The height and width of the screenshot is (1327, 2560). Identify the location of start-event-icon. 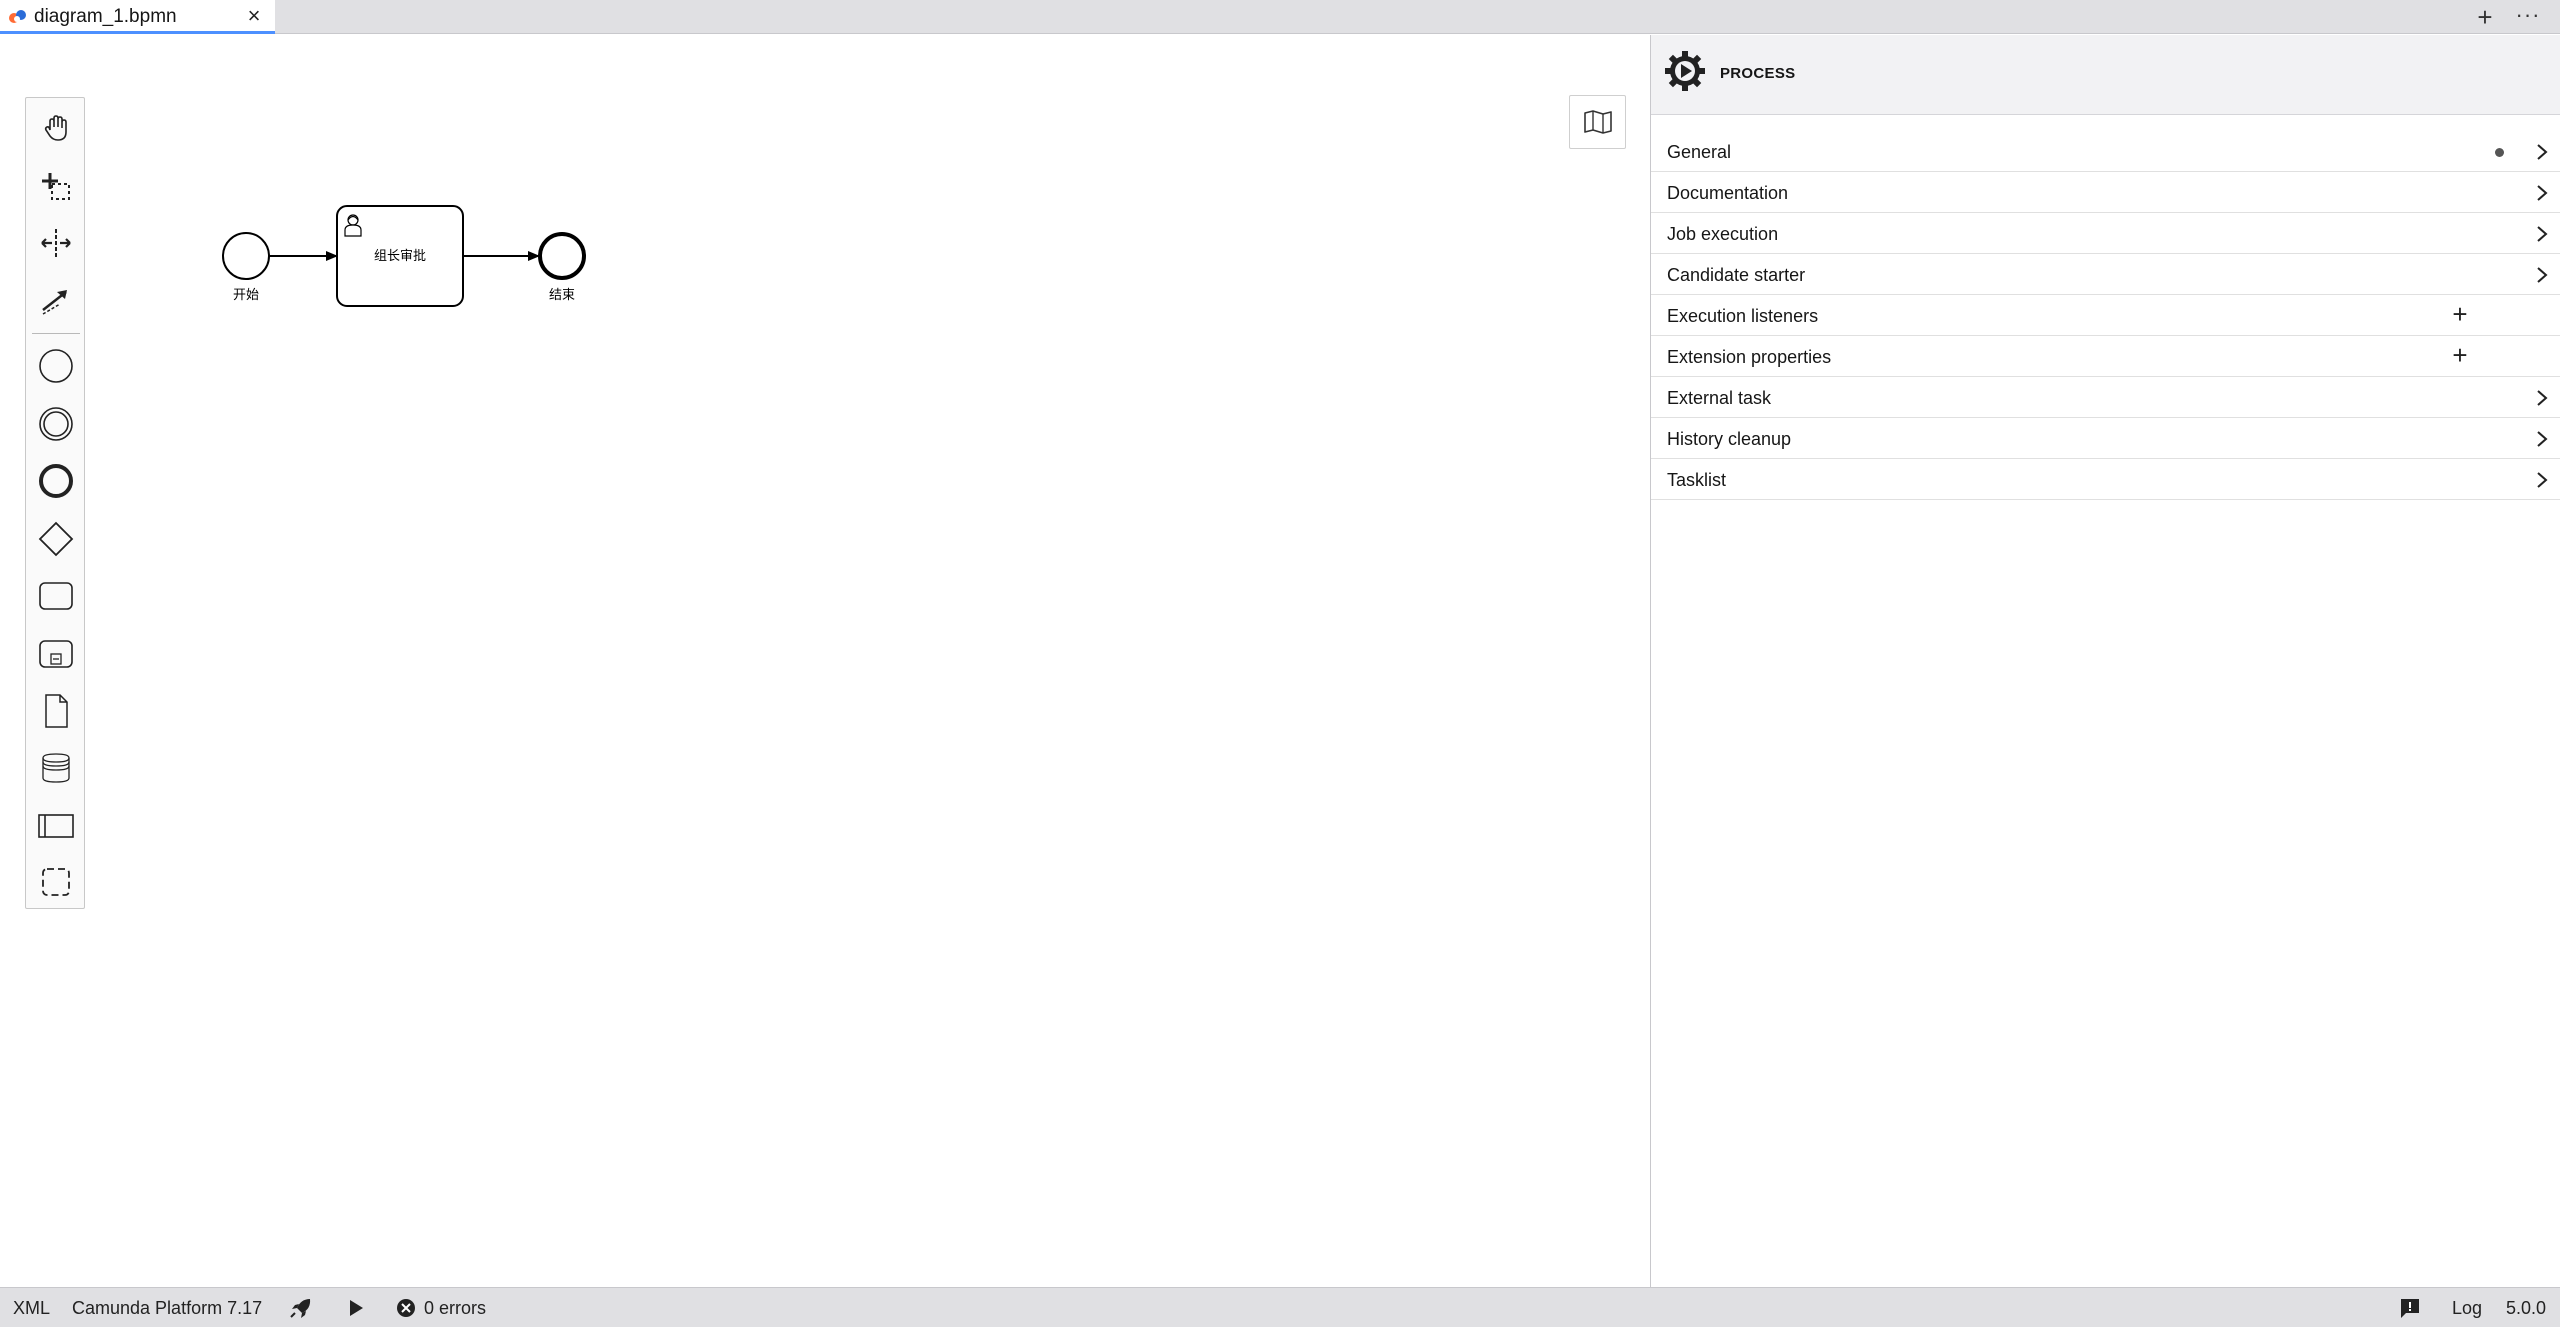
(56, 366).